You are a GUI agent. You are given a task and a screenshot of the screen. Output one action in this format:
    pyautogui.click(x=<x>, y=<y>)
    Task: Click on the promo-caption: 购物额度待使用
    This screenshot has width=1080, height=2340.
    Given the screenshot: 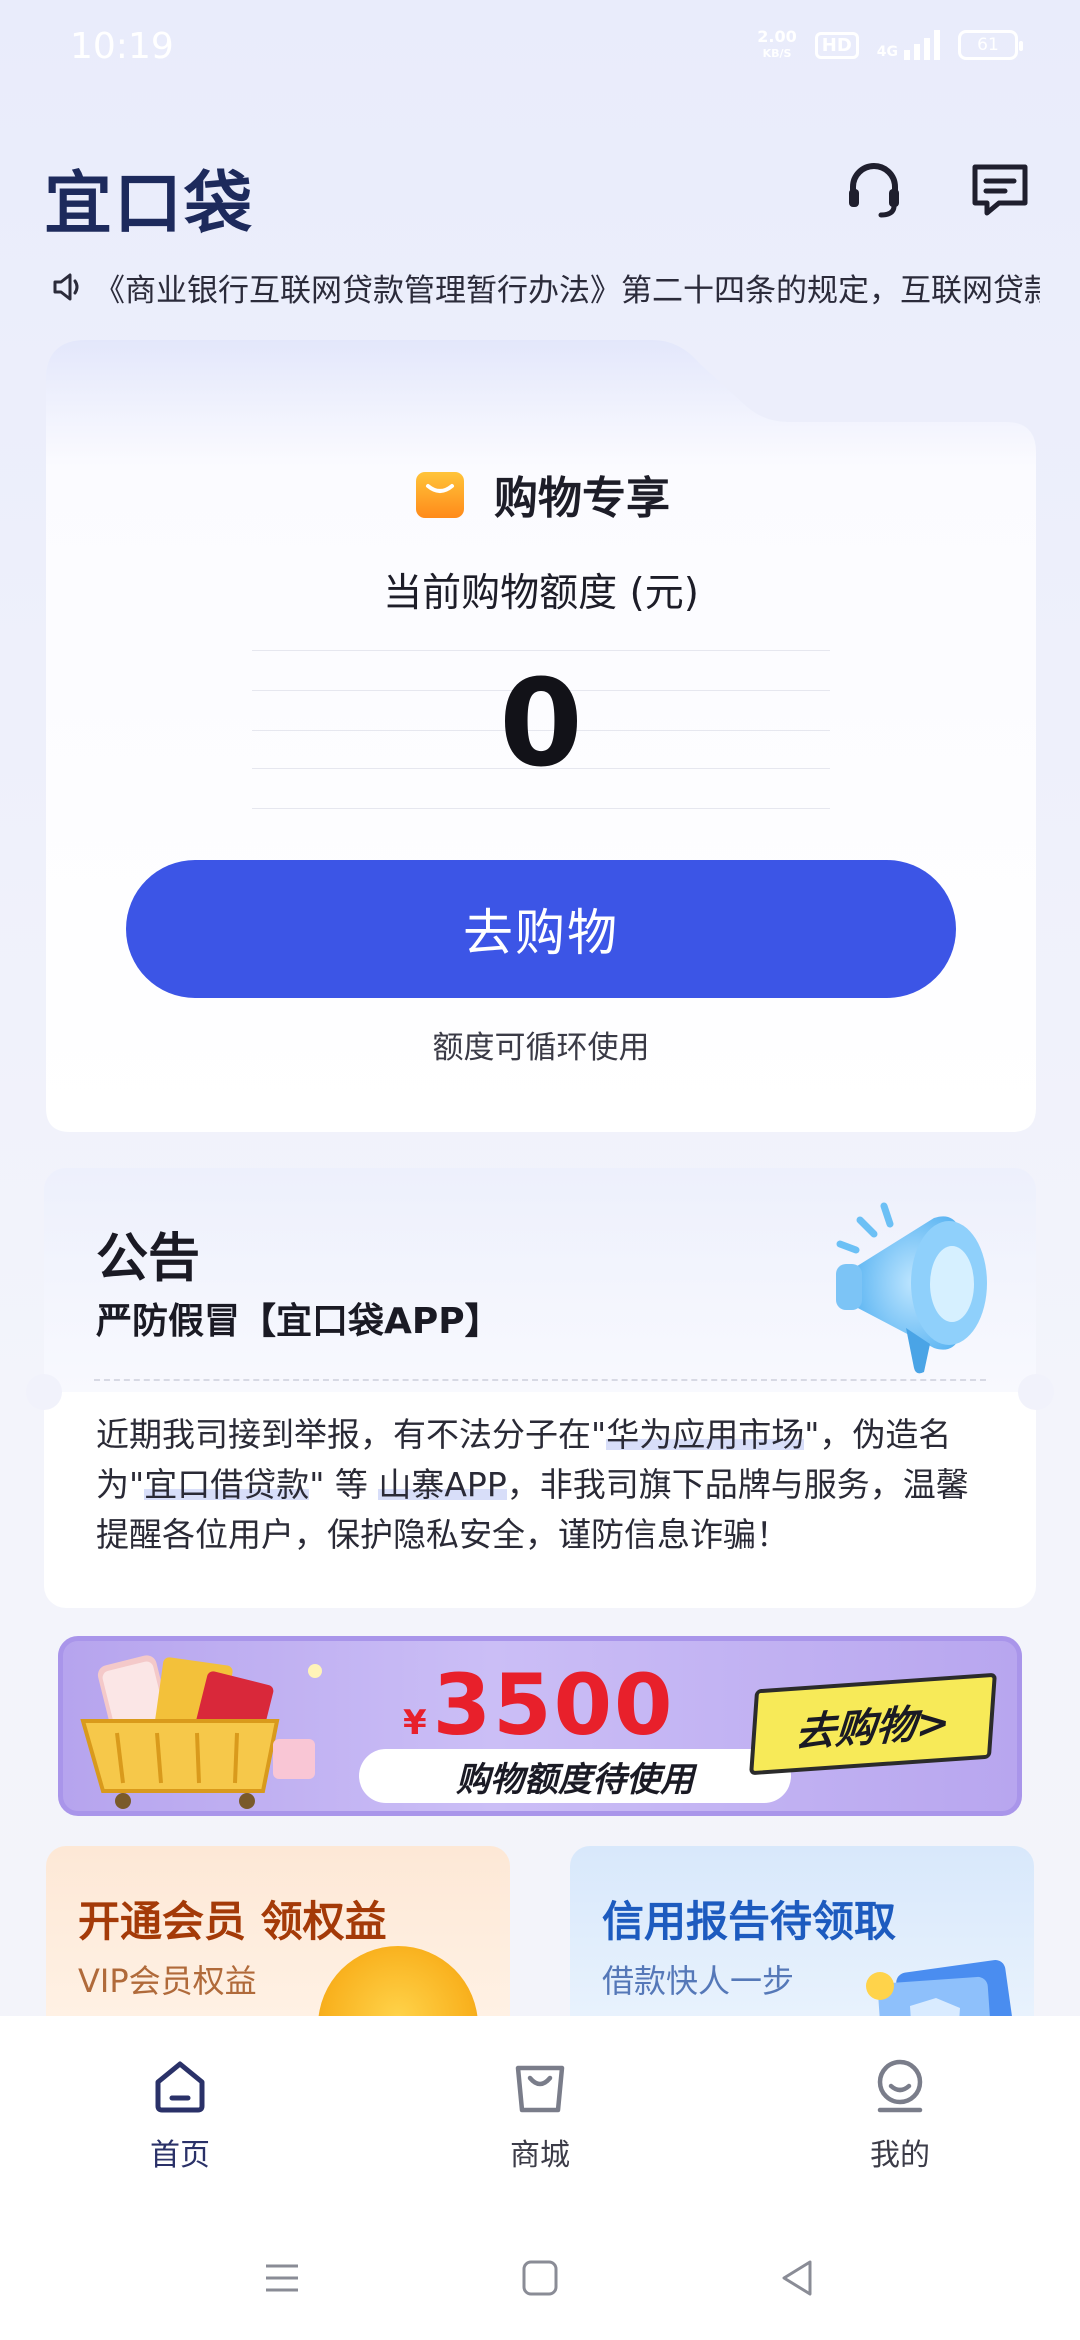 What is the action you would take?
    pyautogui.click(x=575, y=1776)
    